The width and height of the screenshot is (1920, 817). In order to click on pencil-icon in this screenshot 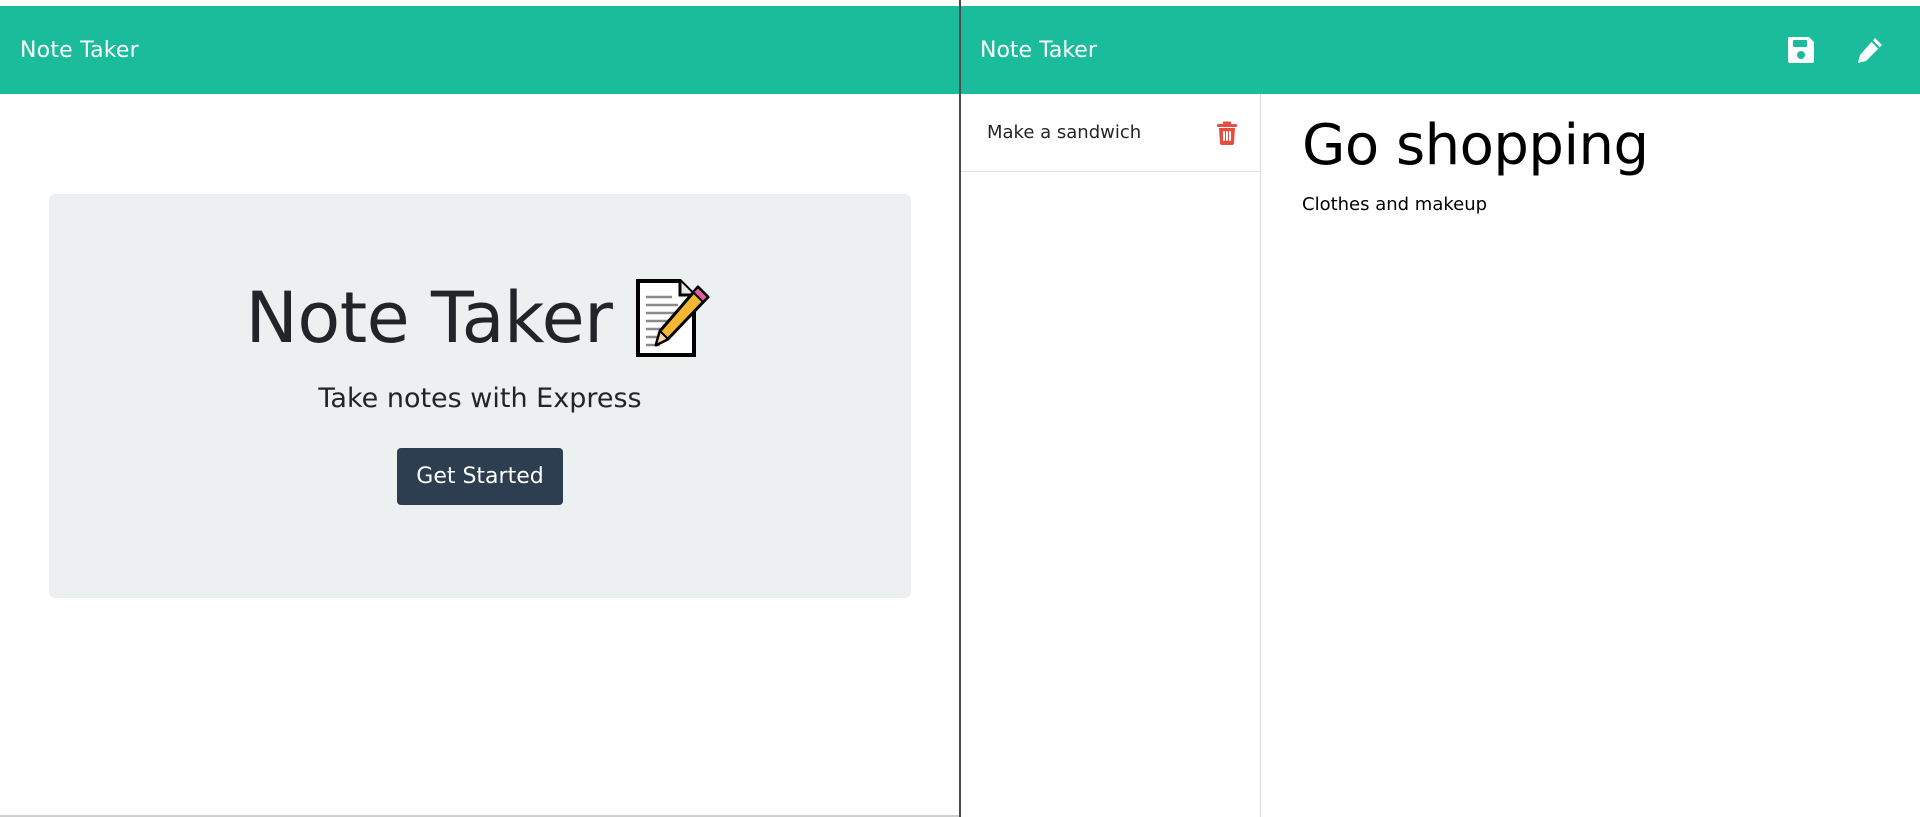, I will do `click(1870, 50)`.